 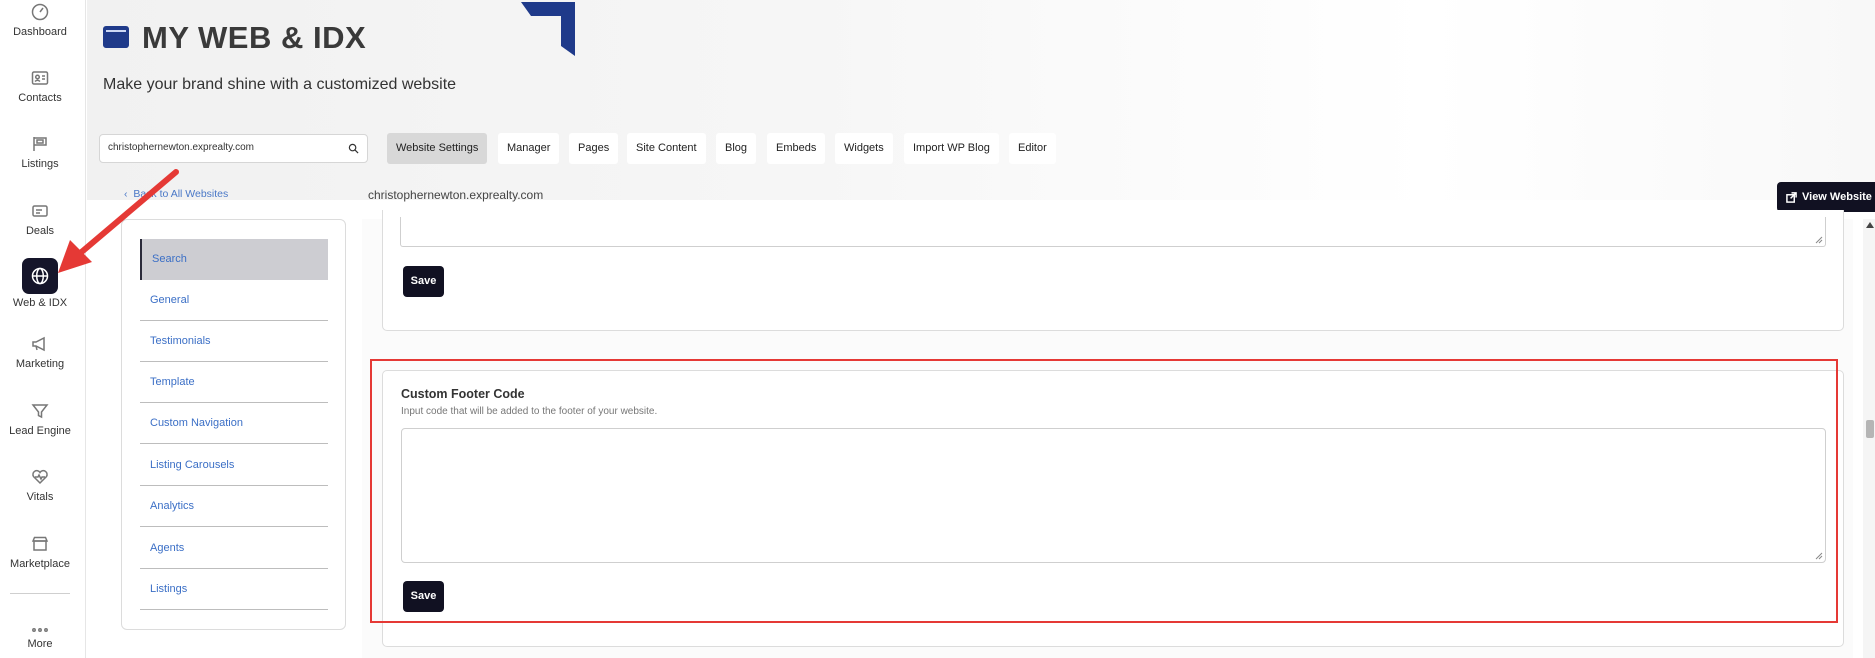 I want to click on tab-import-wp-blog: Import WP Blog, so click(x=951, y=148).